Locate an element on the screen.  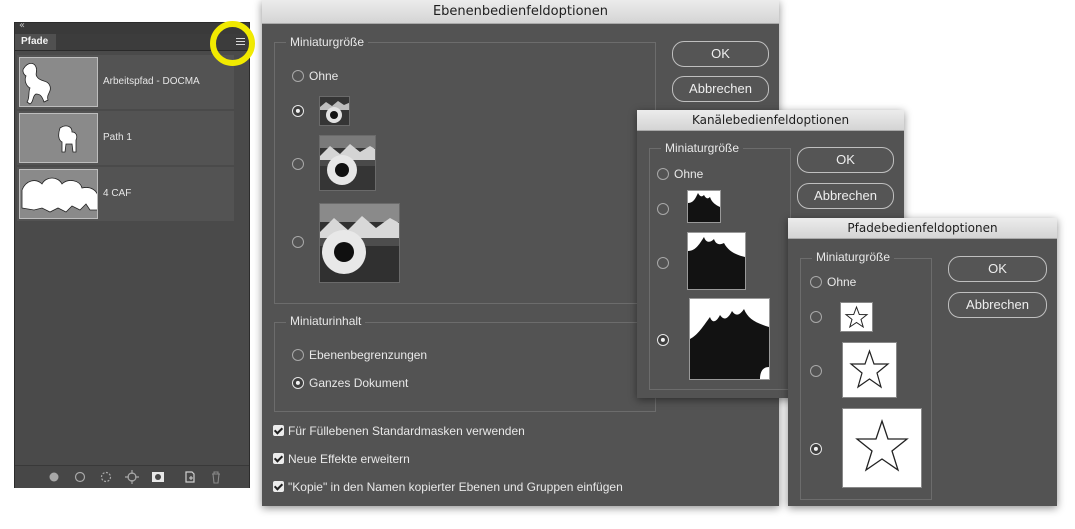
path-row-work-path: Arbeitspfad - DOCMA is located at coordinates (125, 82).